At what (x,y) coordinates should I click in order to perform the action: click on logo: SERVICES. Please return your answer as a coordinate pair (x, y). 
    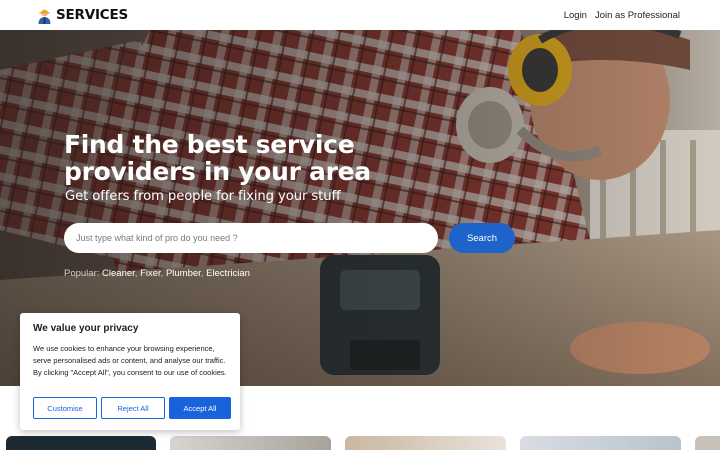
    Looking at the image, I should click on (82, 15).